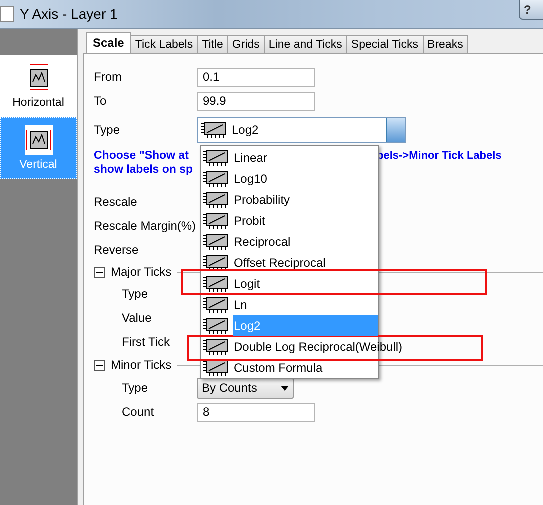  What do you see at coordinates (318, 346) in the screenshot?
I see `menu-item: Double Log Reciprocal(Weibull)` at bounding box center [318, 346].